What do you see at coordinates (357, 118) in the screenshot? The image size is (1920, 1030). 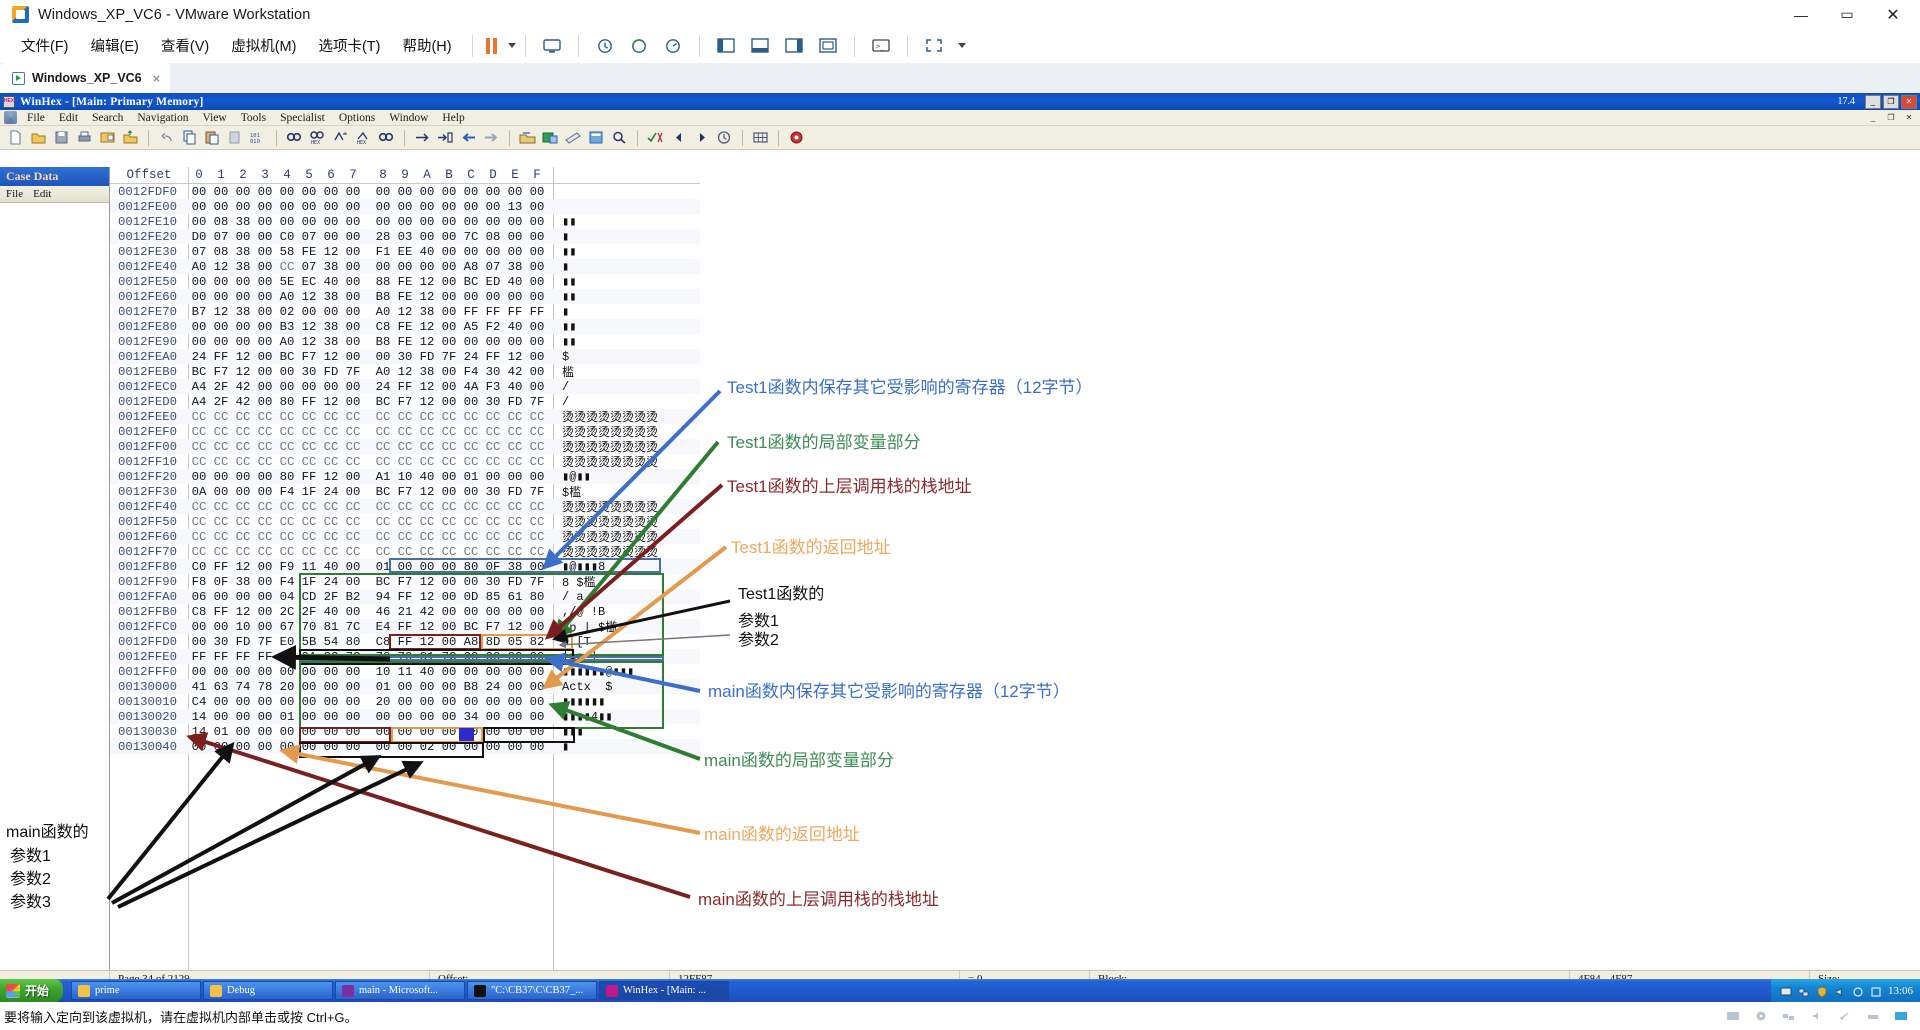 I see `winhex-menu-options: Options` at bounding box center [357, 118].